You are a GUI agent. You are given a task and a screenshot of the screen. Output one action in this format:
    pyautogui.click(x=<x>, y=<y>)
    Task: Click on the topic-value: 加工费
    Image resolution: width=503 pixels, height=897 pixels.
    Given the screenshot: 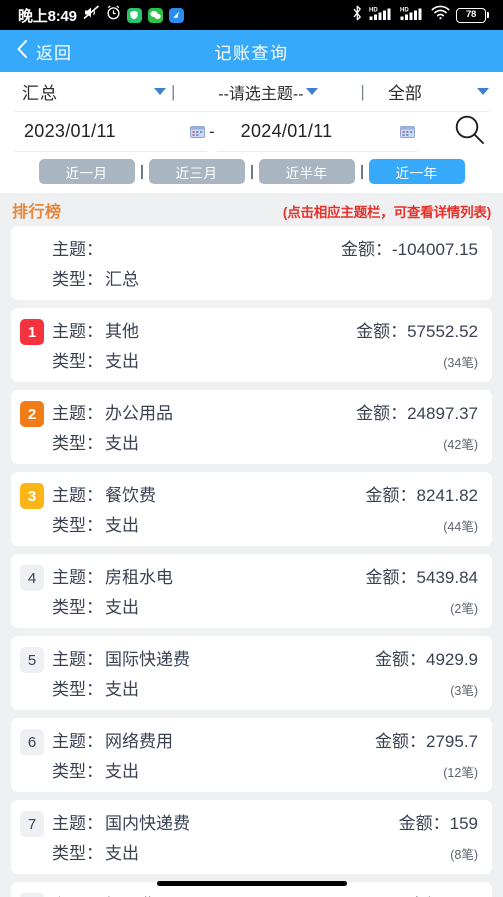 What is the action you would take?
    pyautogui.click(x=130, y=894)
    